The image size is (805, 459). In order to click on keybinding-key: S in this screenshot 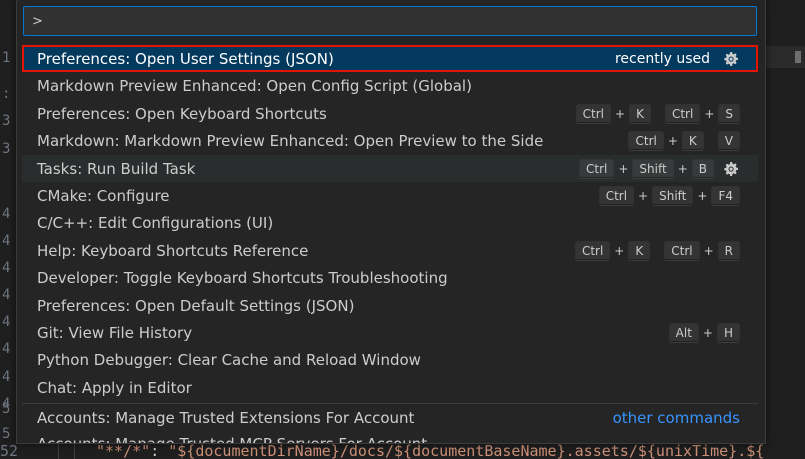, I will do `click(729, 113)`.